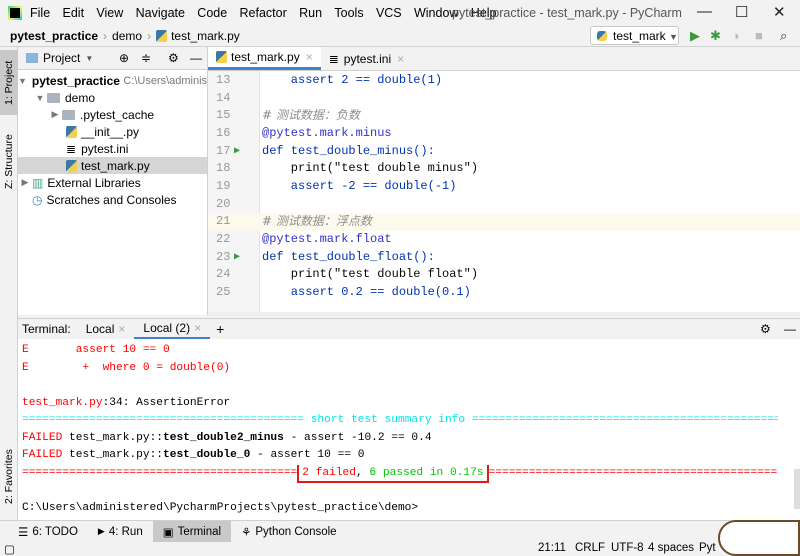 This screenshot has width=800, height=556. Describe the element at coordinates (160, 13) in the screenshot. I see `menu-navigate: Navigate` at that location.